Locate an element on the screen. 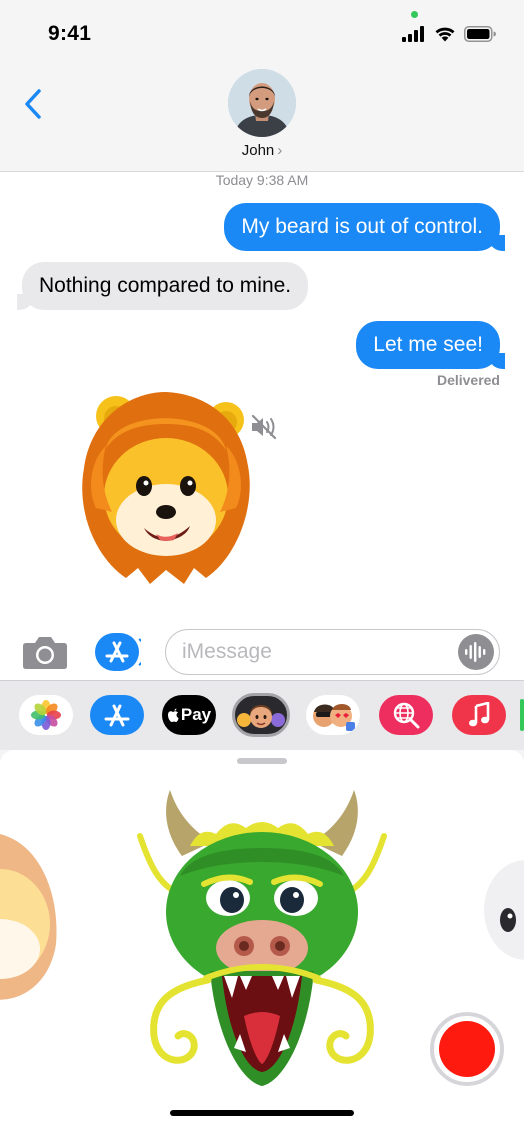 The height and width of the screenshot is (1132, 524). camera-in-use-indicator is located at coordinates (414, 14).